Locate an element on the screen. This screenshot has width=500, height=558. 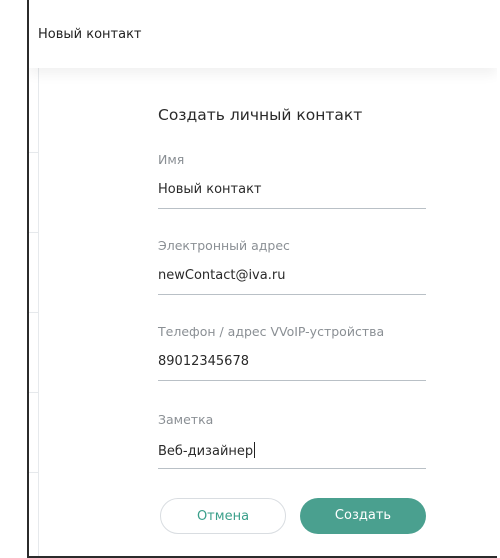
email-underline is located at coordinates (292, 294).